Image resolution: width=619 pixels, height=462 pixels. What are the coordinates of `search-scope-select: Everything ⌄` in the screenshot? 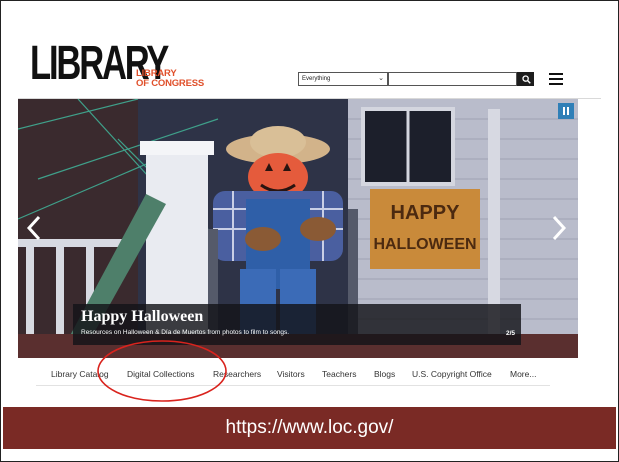 It's located at (343, 79).